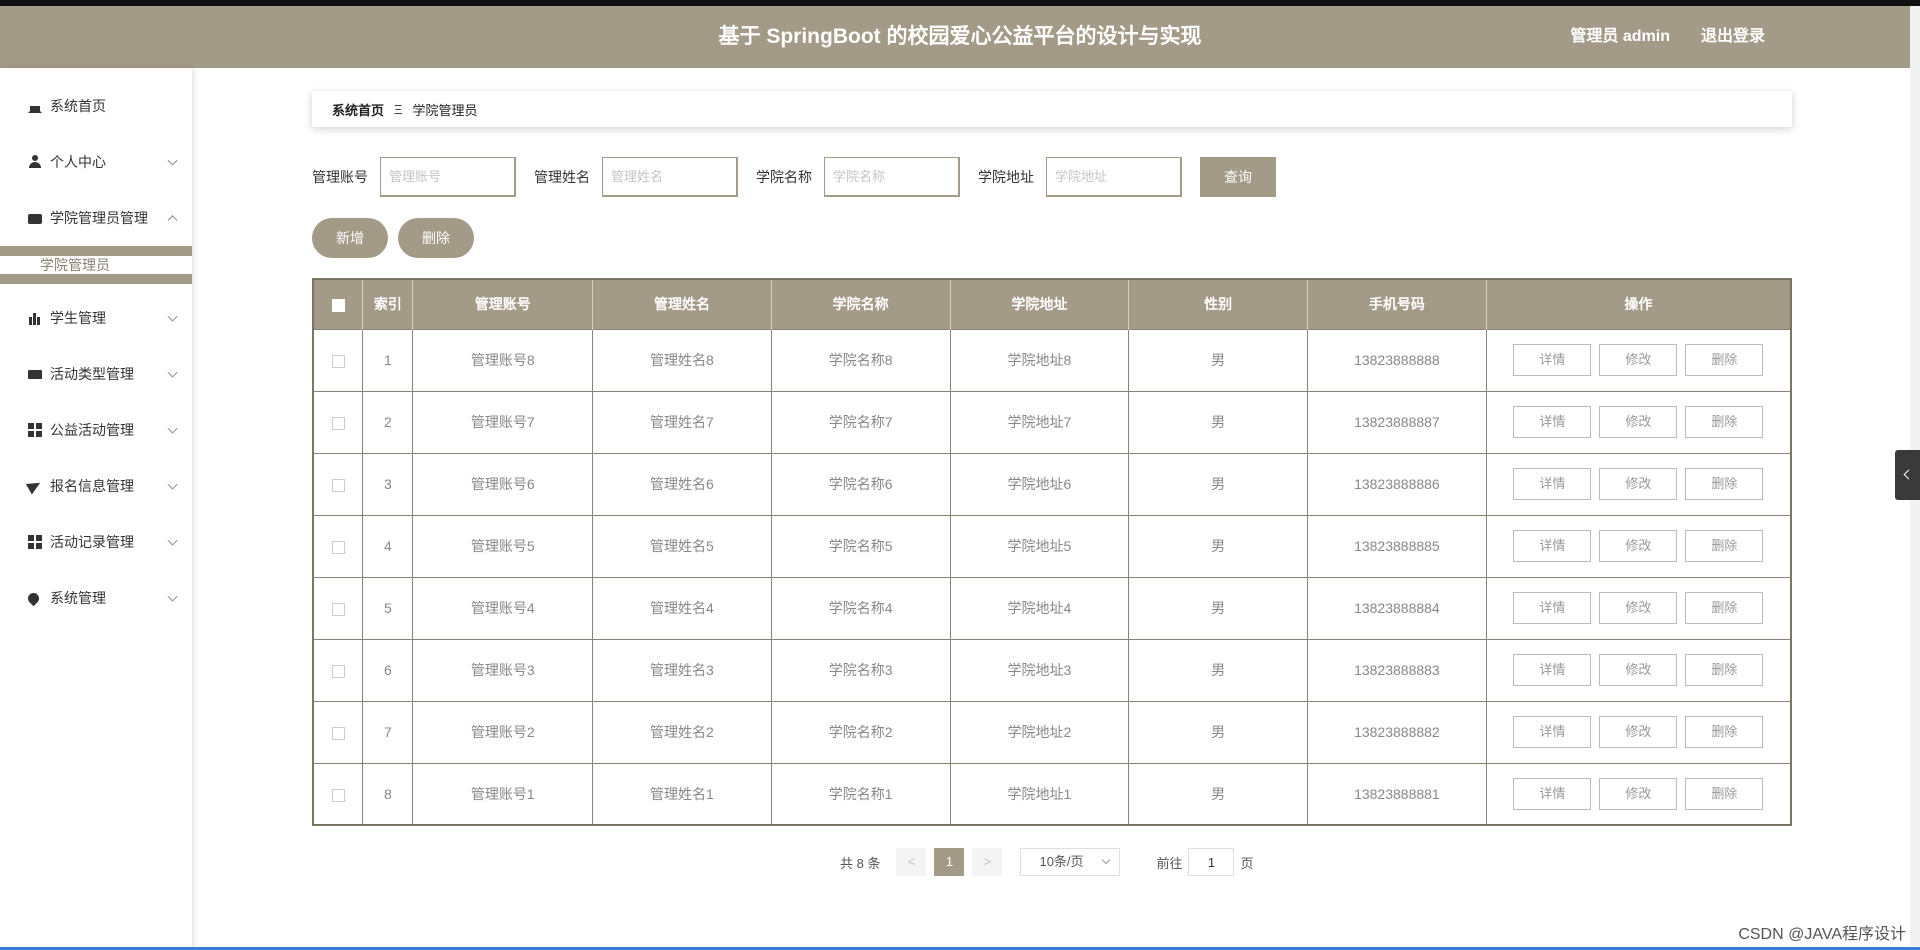  Describe the element at coordinates (892, 177) in the screenshot. I see `college-search-input` at that location.